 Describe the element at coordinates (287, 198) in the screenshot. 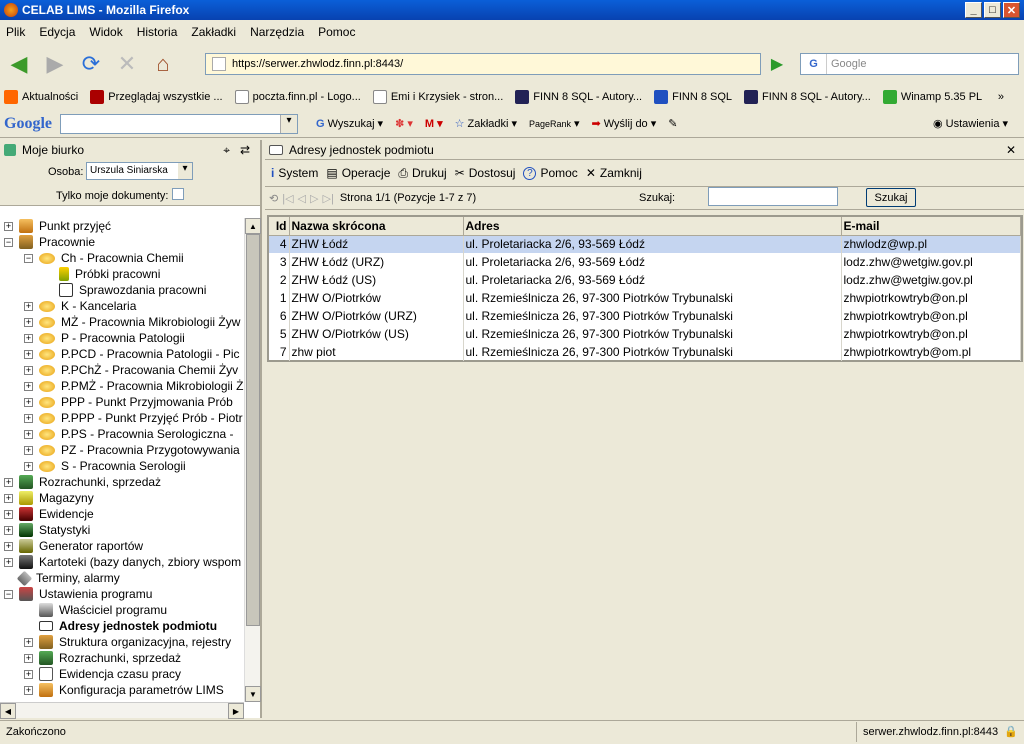

I see `first-page-icon: |◁` at that location.